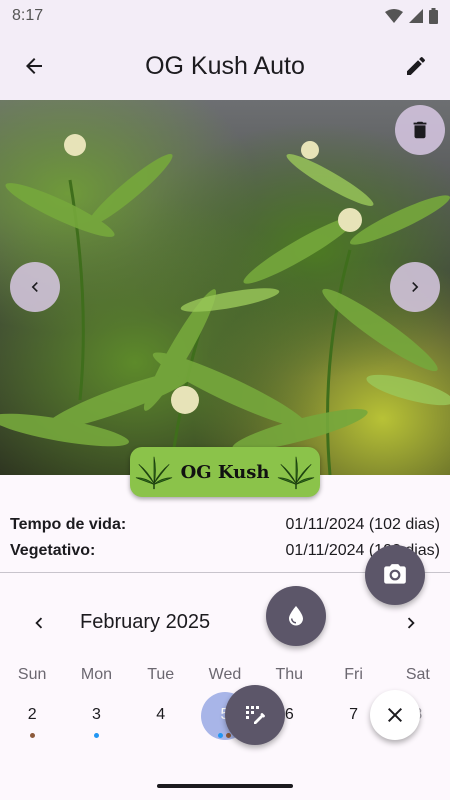 The height and width of the screenshot is (800, 450). I want to click on day-number: 4, so click(161, 714).